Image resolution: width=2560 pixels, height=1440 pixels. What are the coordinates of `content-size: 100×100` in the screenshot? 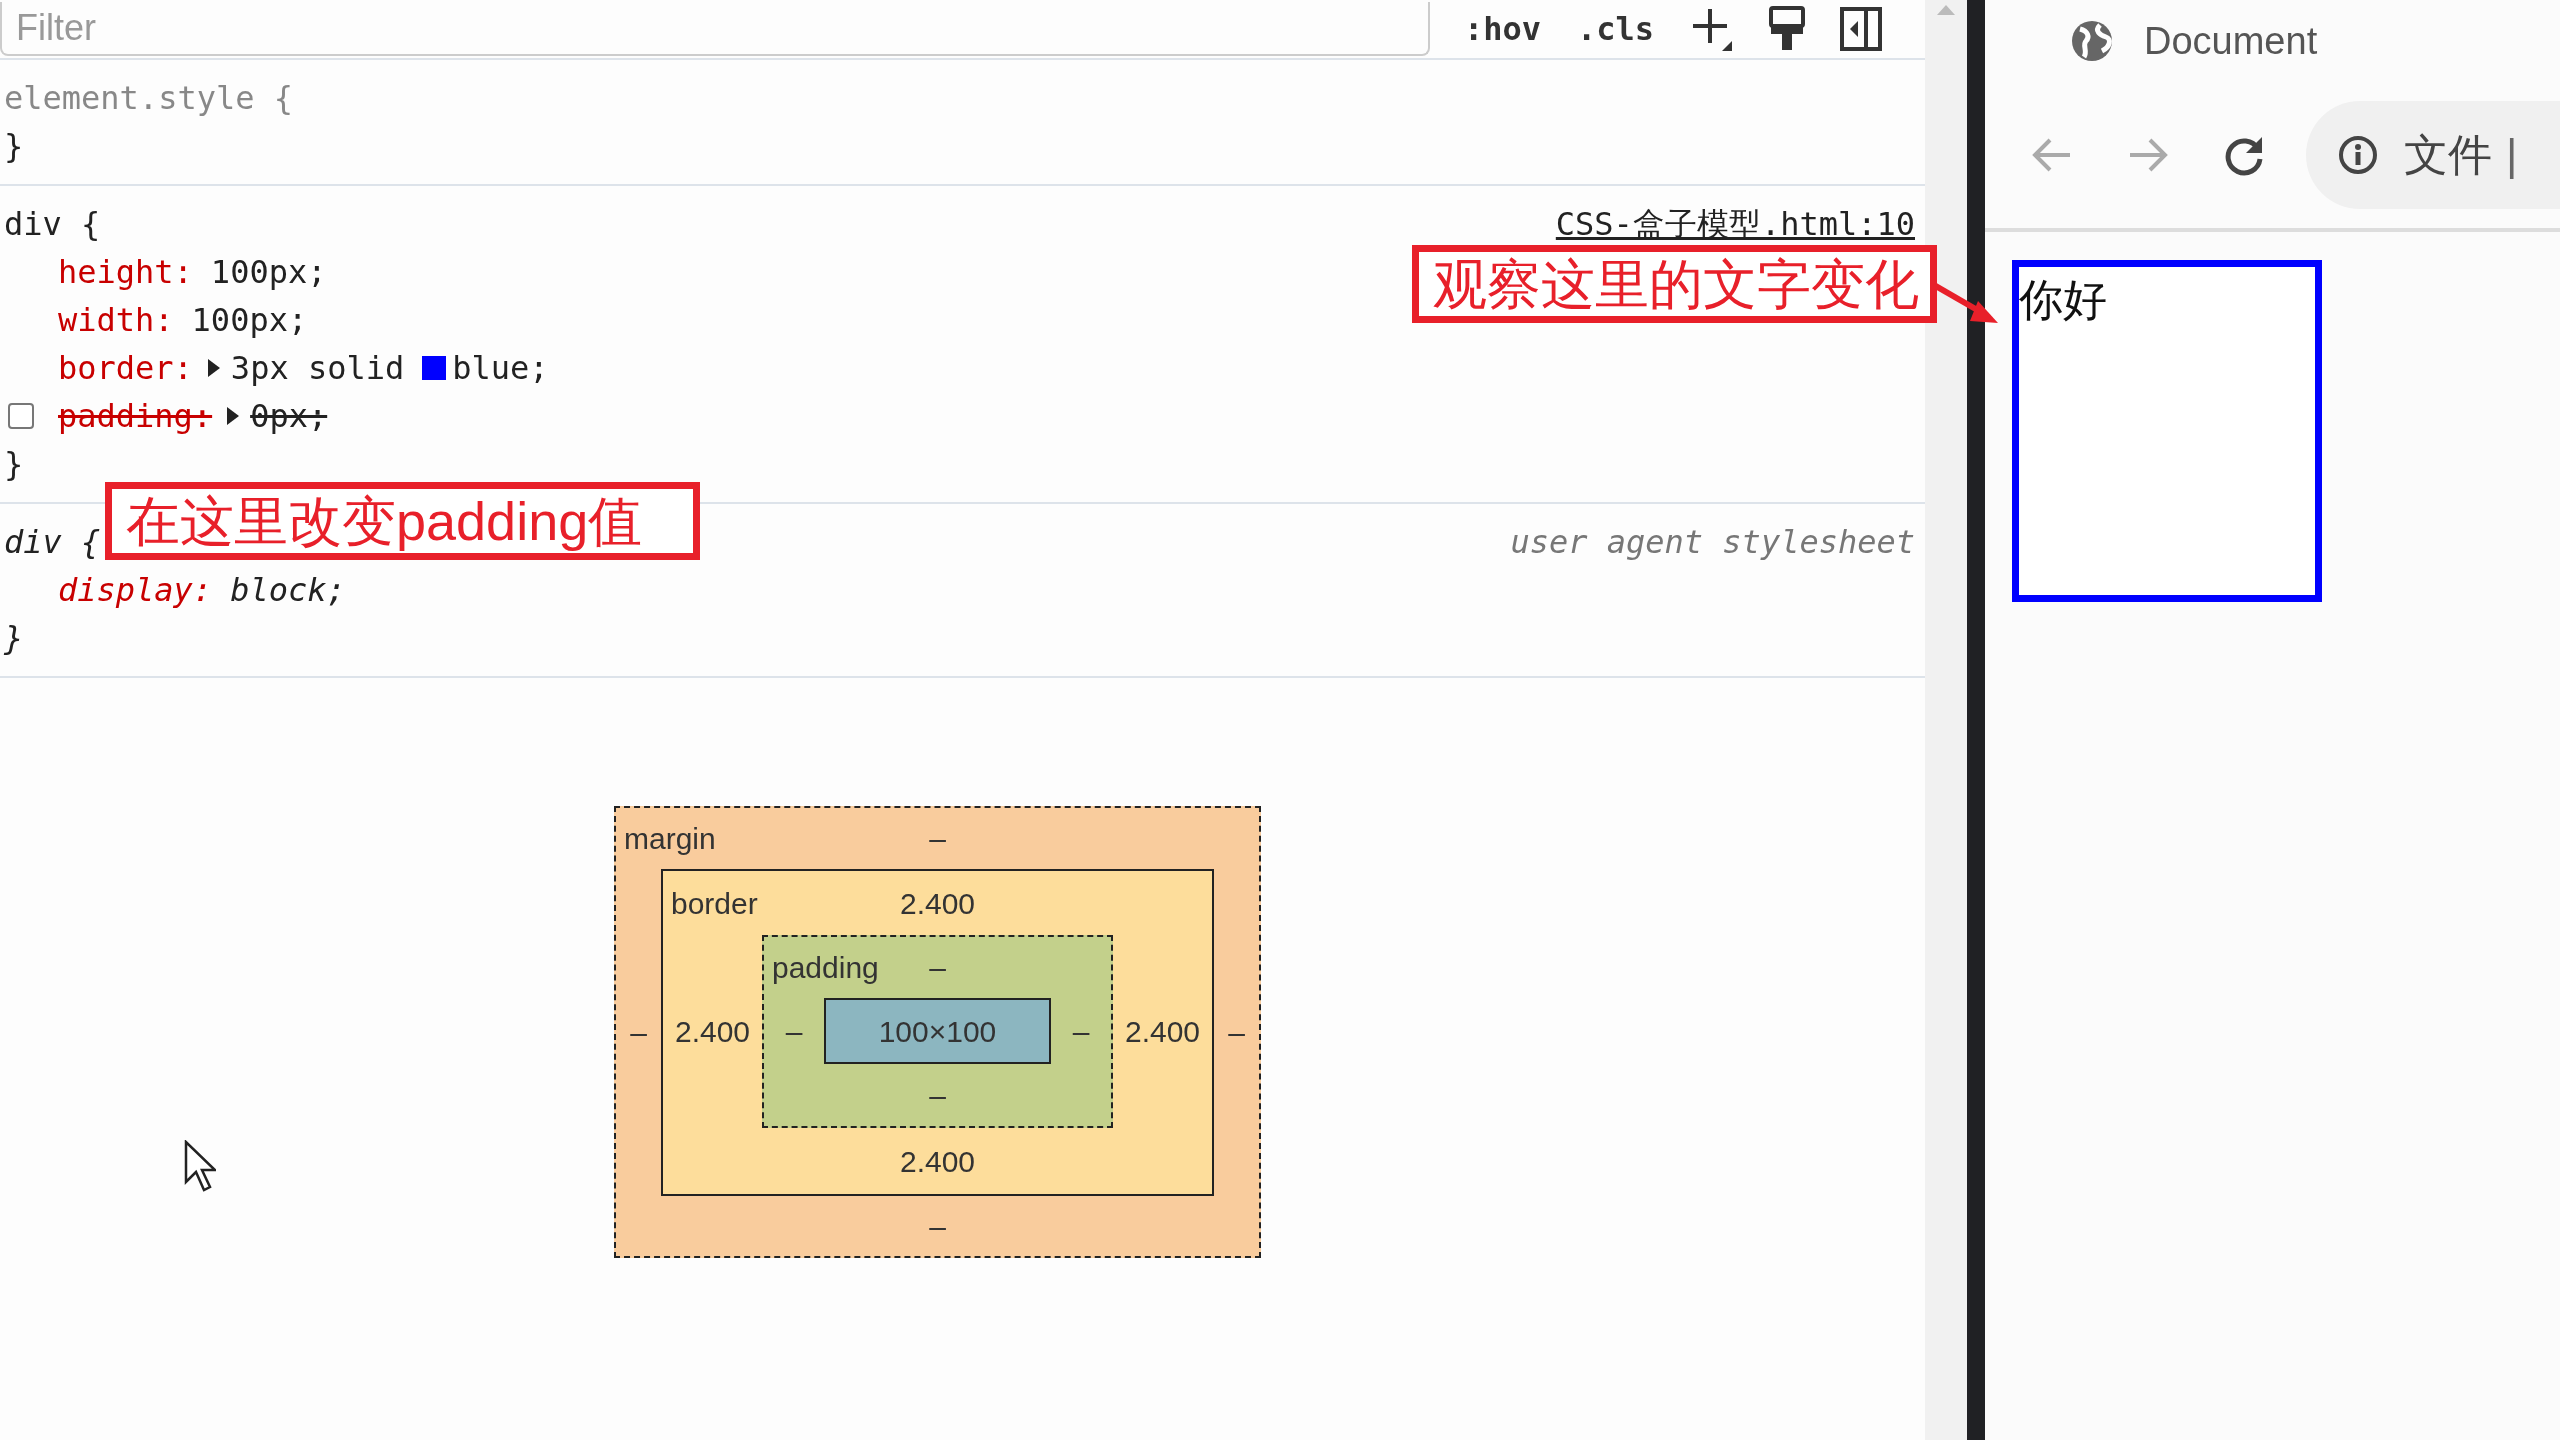 It's located at (937, 1031).